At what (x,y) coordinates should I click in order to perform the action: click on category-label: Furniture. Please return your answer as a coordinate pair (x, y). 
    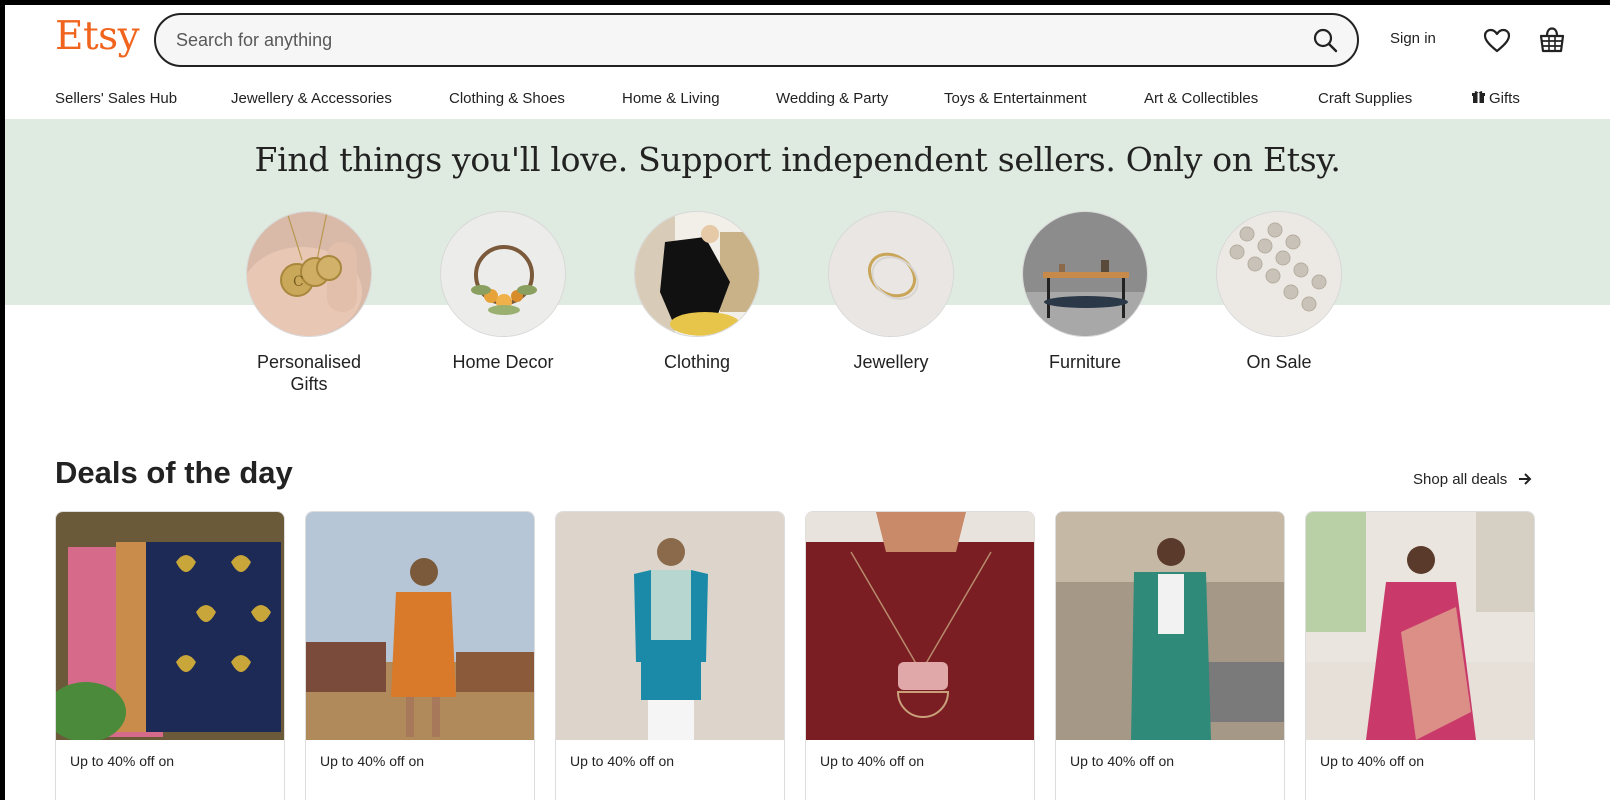
    Looking at the image, I should click on (1085, 362).